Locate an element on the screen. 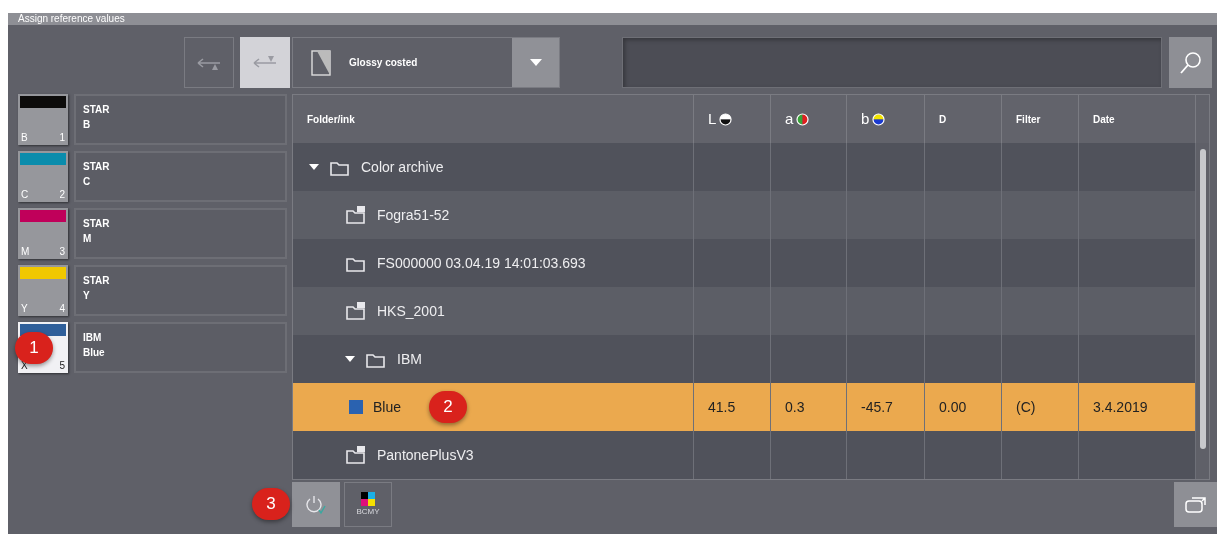  callout-badge: 3 is located at coordinates (271, 504).